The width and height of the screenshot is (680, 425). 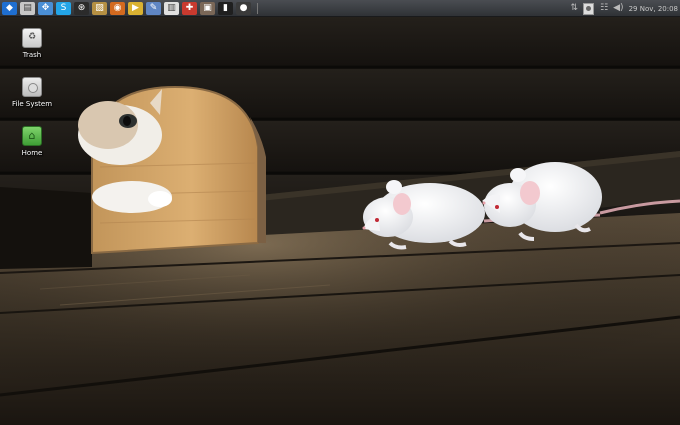 What do you see at coordinates (32, 55) in the screenshot?
I see `trash-label: Trash` at bounding box center [32, 55].